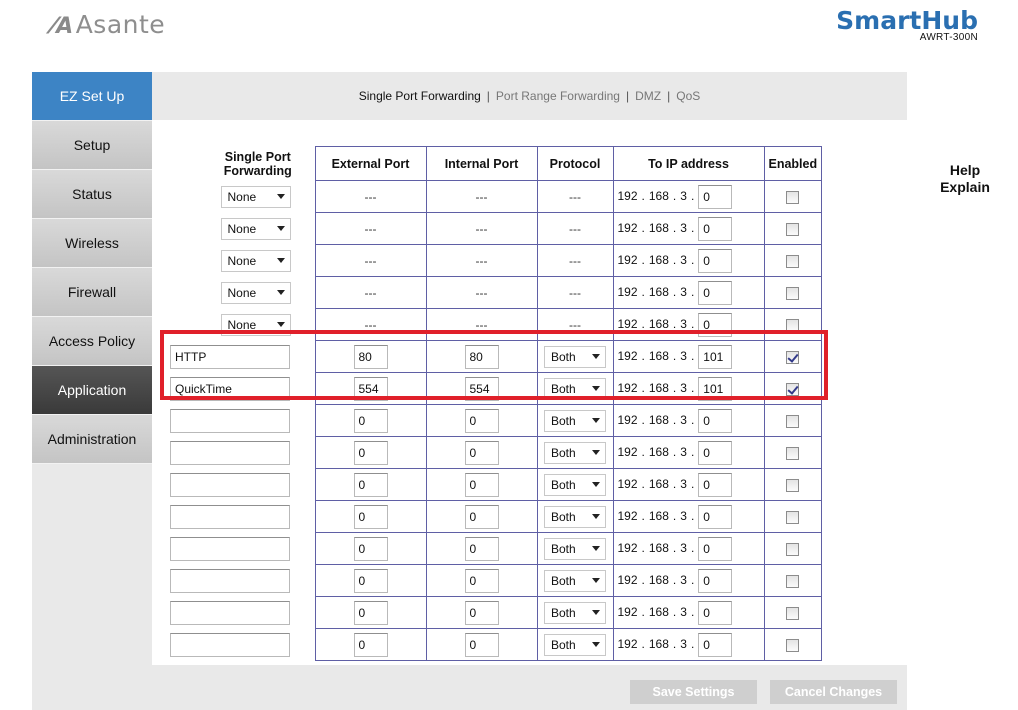 The image size is (1018, 710). I want to click on ip-octet-1: 192, so click(627, 483).